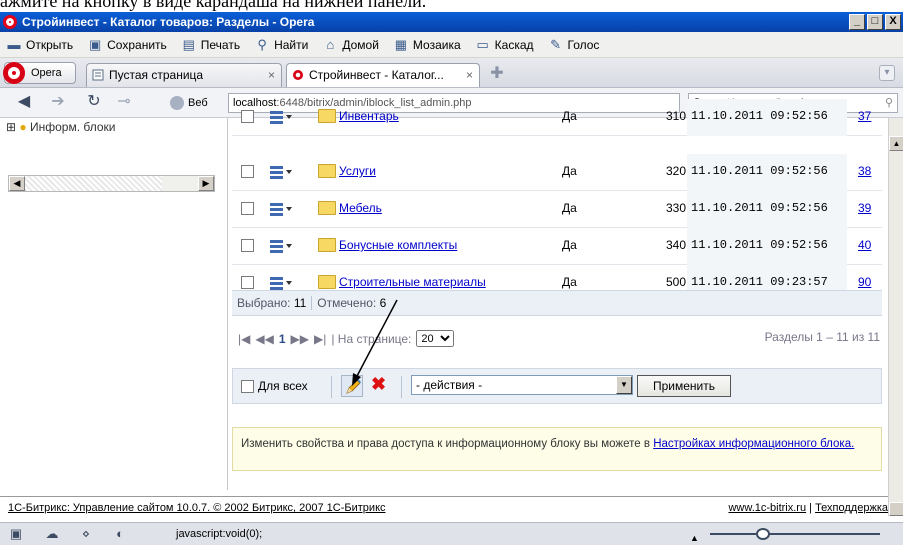 The width and height of the screenshot is (903, 549). What do you see at coordinates (369, 116) in the screenshot?
I see `section-name-link: Инвентарь` at bounding box center [369, 116].